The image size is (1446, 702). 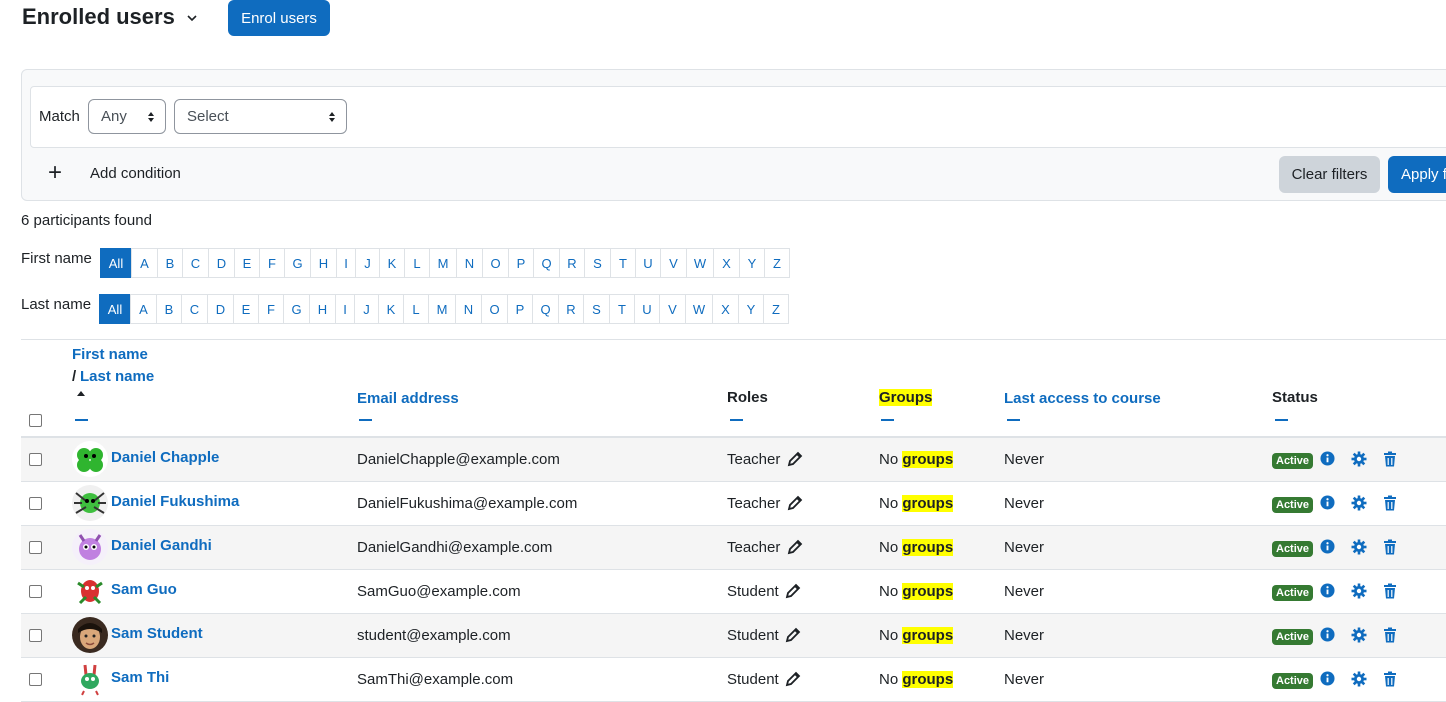 I want to click on user-name-link: Daniel Gandhi, so click(x=161, y=545).